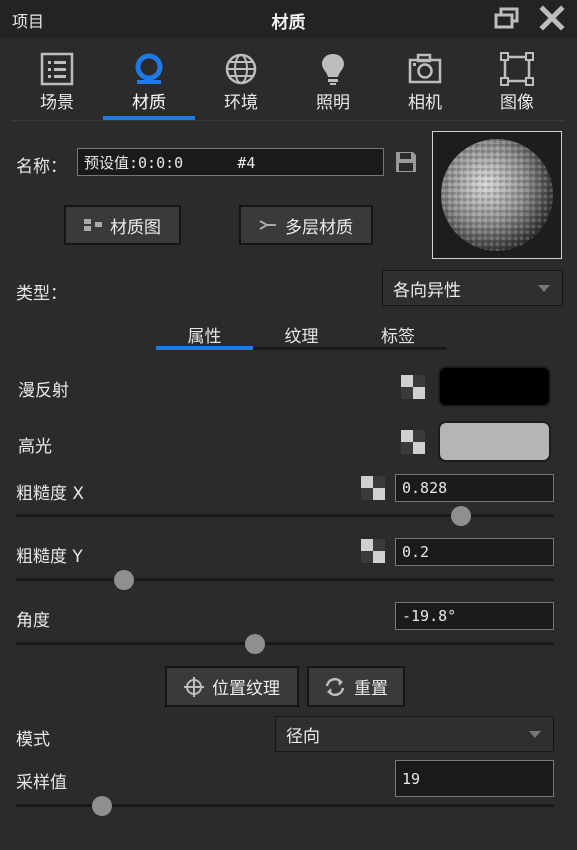 Image resolution: width=577 pixels, height=850 pixels. Describe the element at coordinates (230, 162) in the screenshot. I see `material-name-field: 预设值:0:0:0 #4` at that location.